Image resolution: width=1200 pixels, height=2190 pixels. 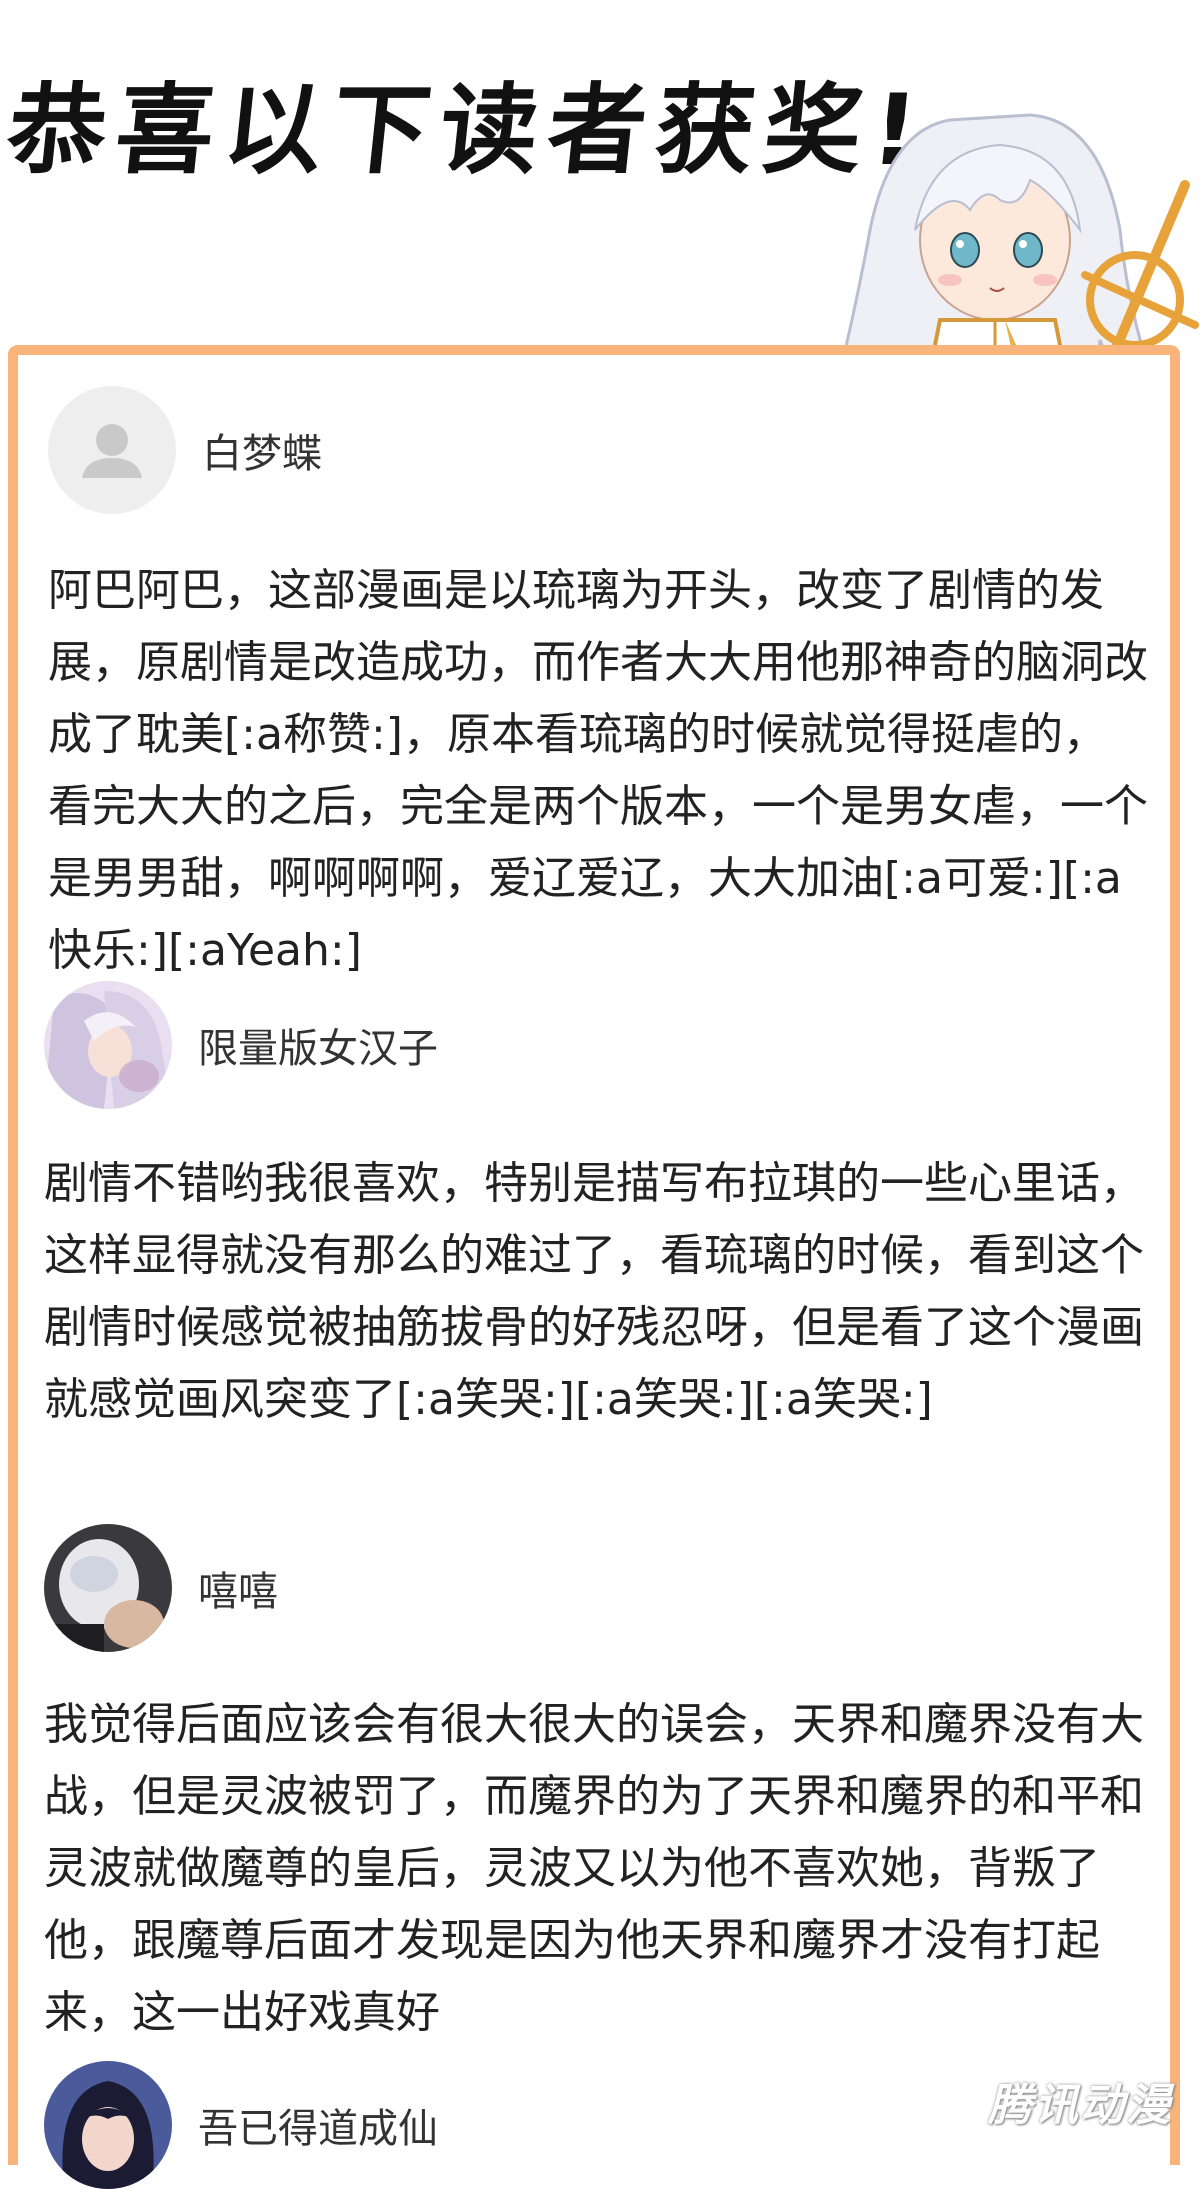 I want to click on comment-header: 嘻嘻, so click(x=594, y=1588).